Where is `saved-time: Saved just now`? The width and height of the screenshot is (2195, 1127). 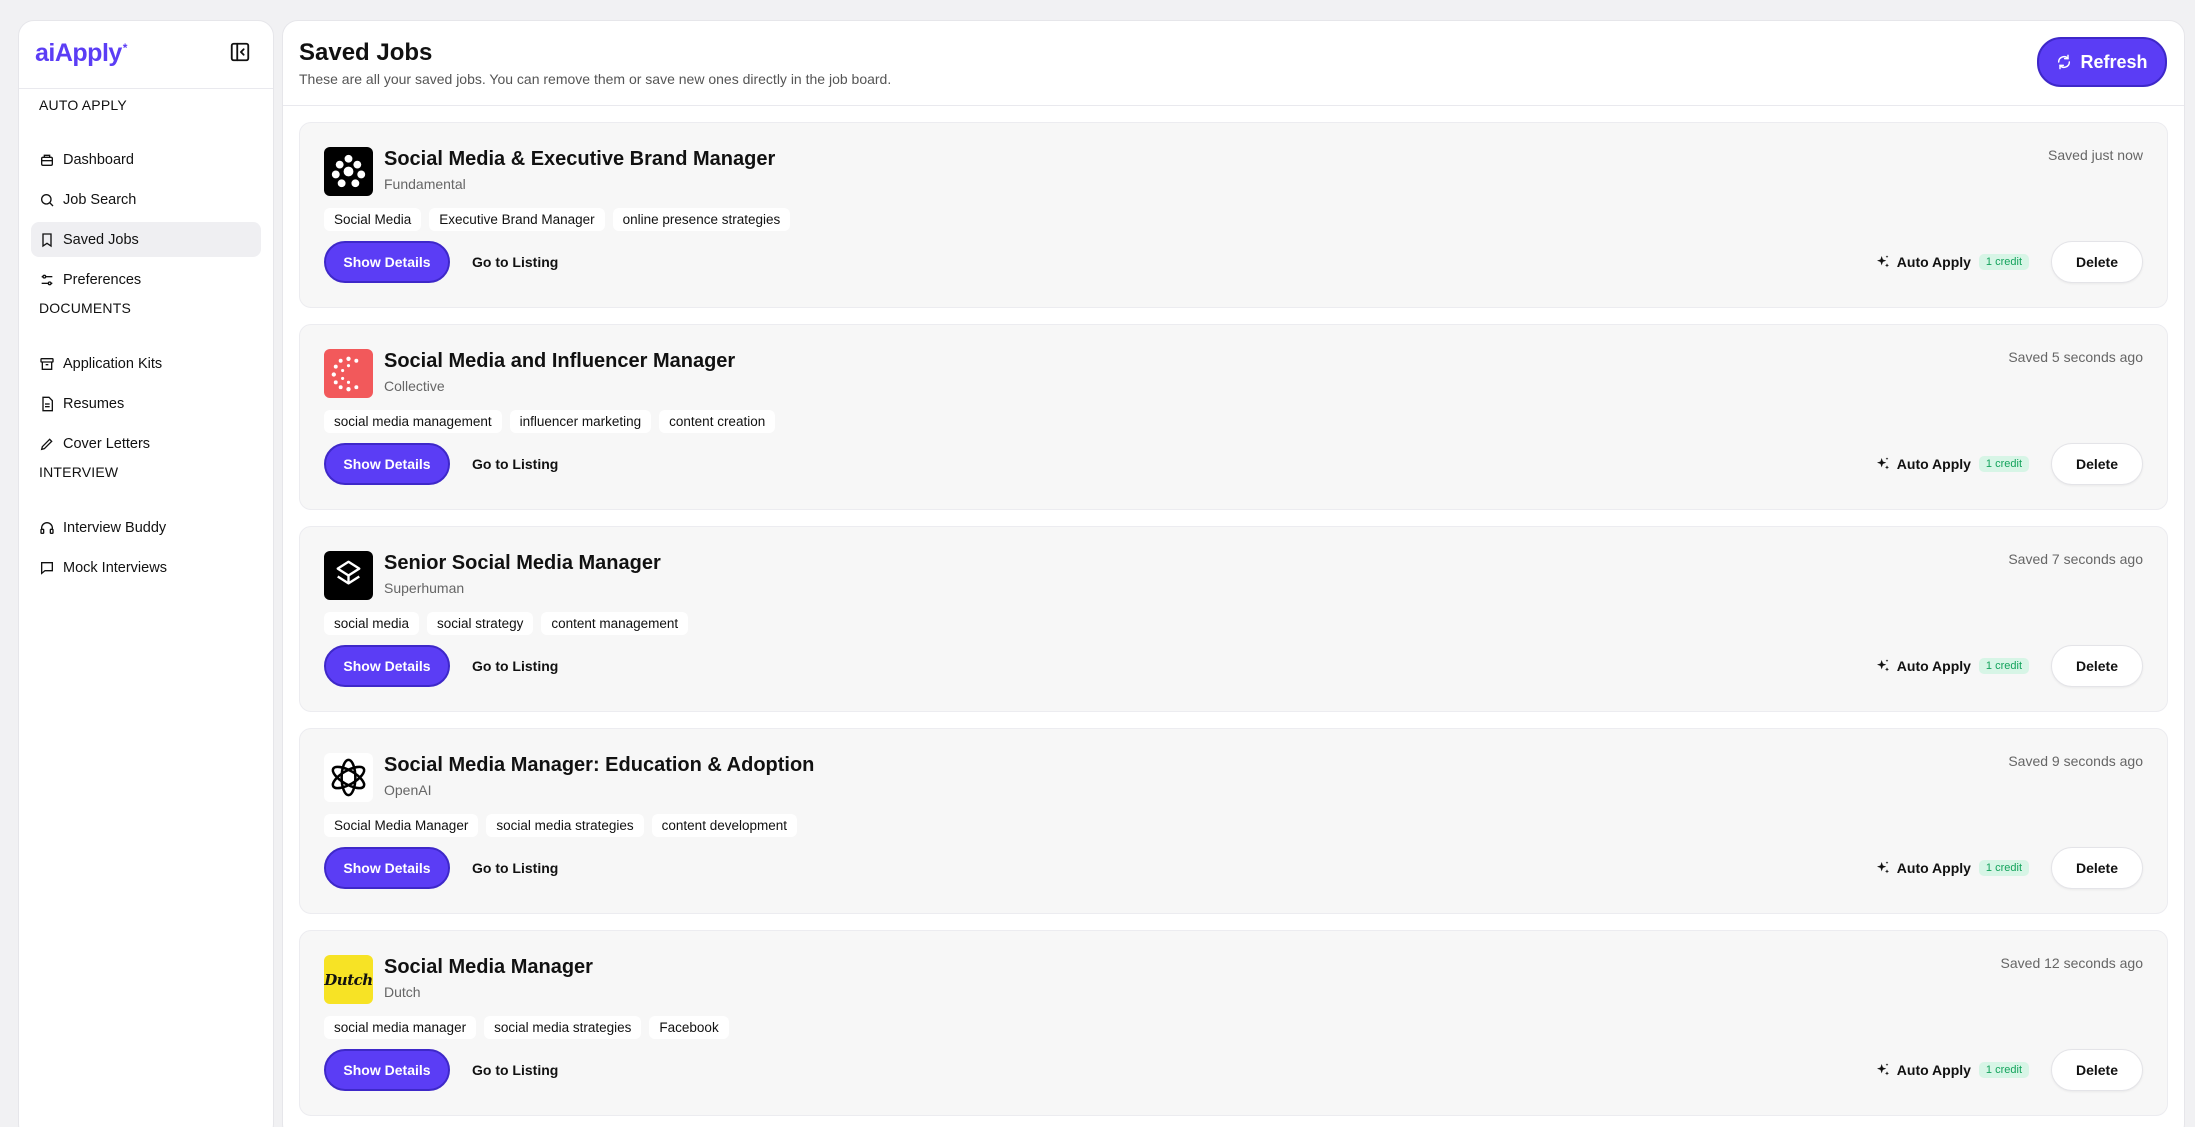 saved-time: Saved just now is located at coordinates (2095, 155).